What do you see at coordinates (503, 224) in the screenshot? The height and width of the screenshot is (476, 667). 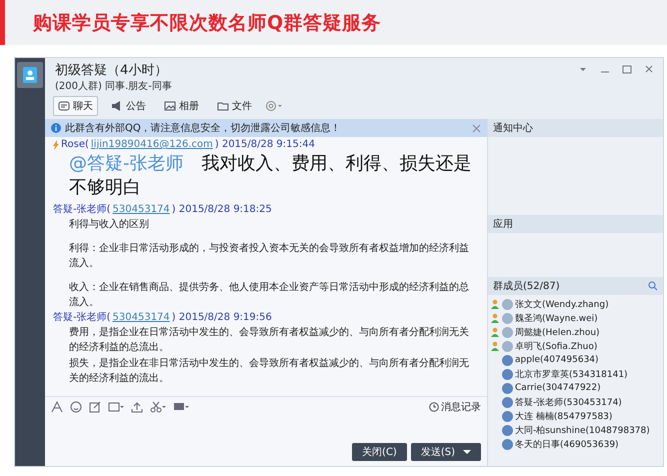 I see `panel-title: 应用` at bounding box center [503, 224].